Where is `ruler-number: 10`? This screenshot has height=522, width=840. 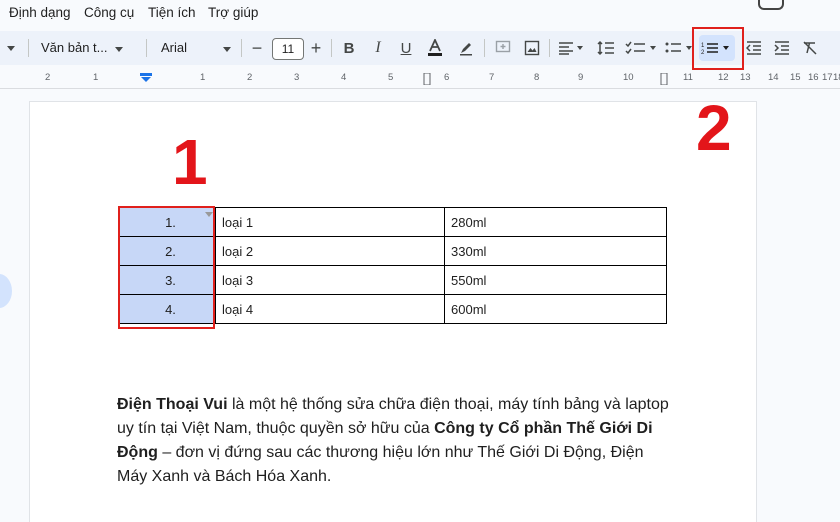
ruler-number: 10 is located at coordinates (628, 77).